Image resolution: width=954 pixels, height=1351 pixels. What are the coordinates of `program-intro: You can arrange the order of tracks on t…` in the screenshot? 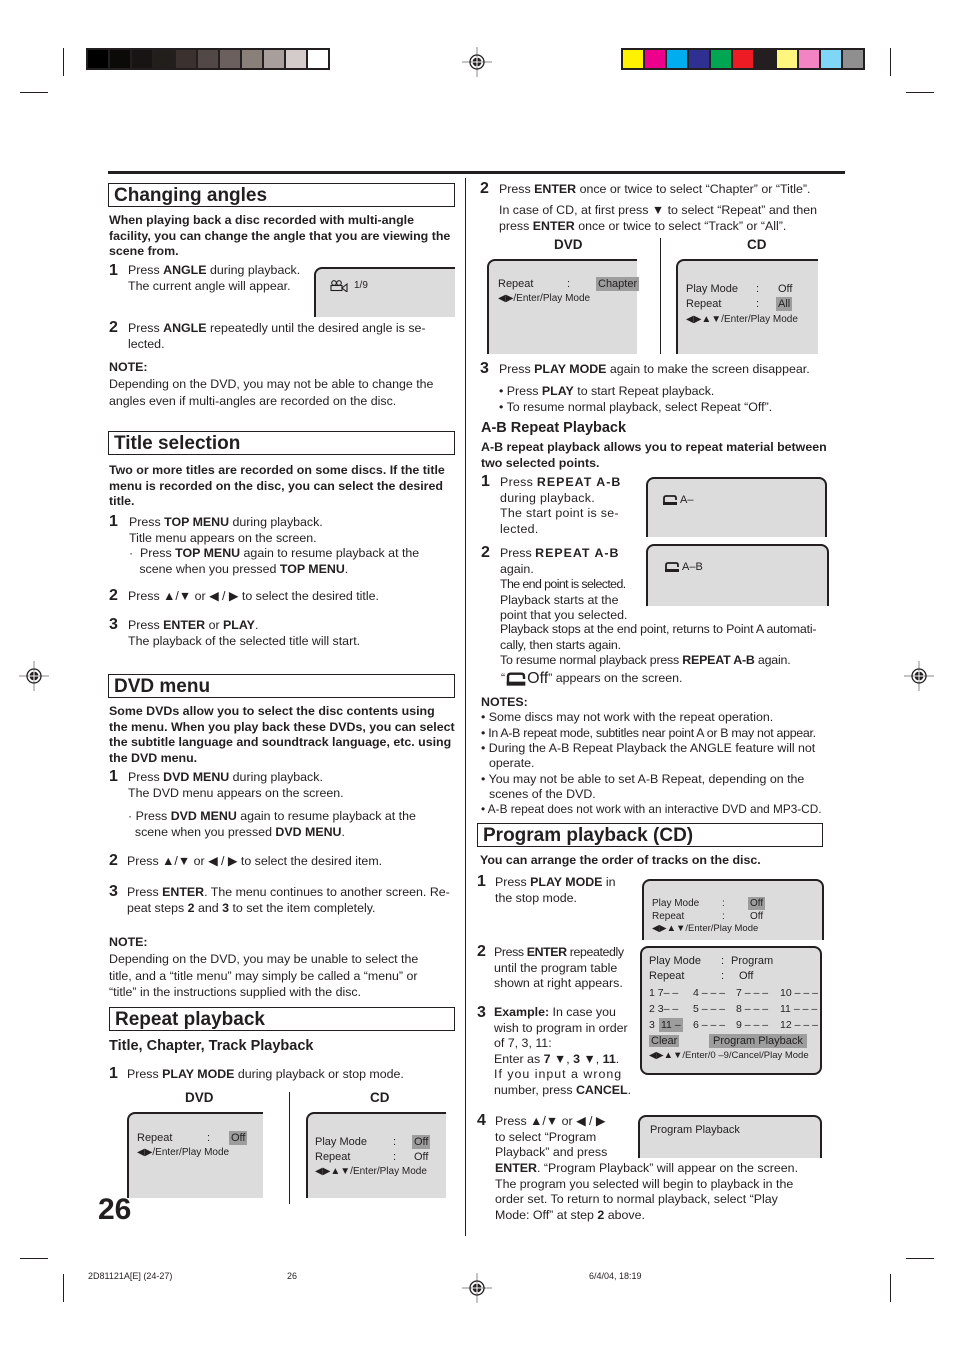 It's located at (620, 860).